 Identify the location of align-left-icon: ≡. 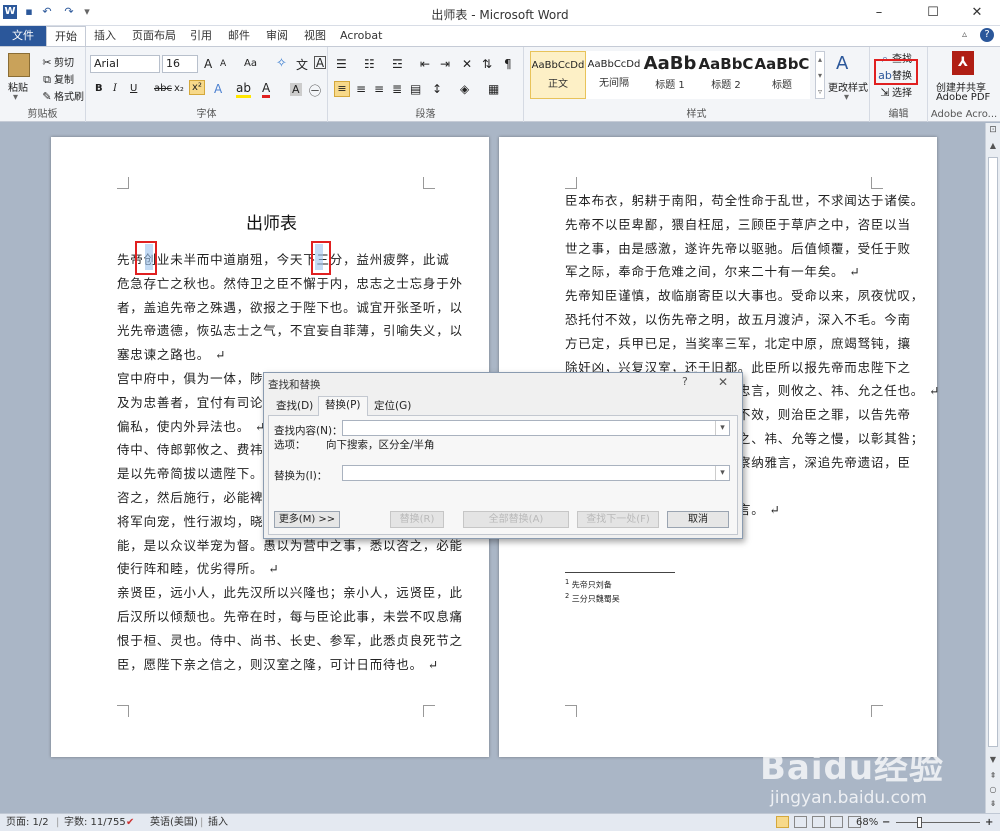
(342, 89).